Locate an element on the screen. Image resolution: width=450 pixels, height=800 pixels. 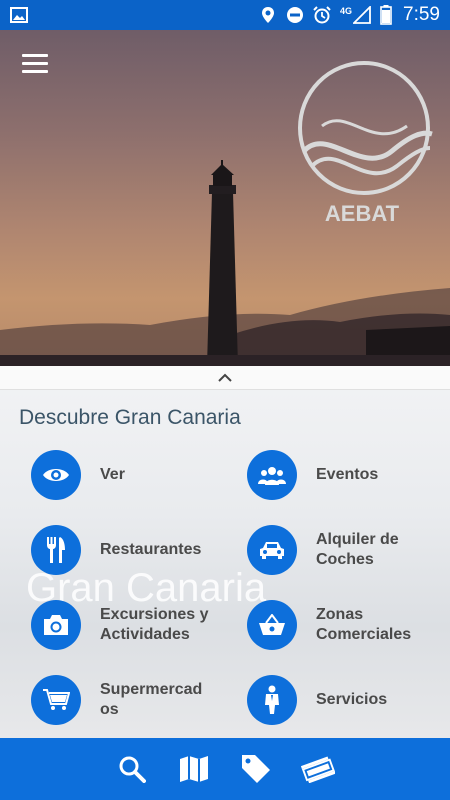
category-alquiler-coches: Alquiler de Coches is located at coordinates (341, 550).